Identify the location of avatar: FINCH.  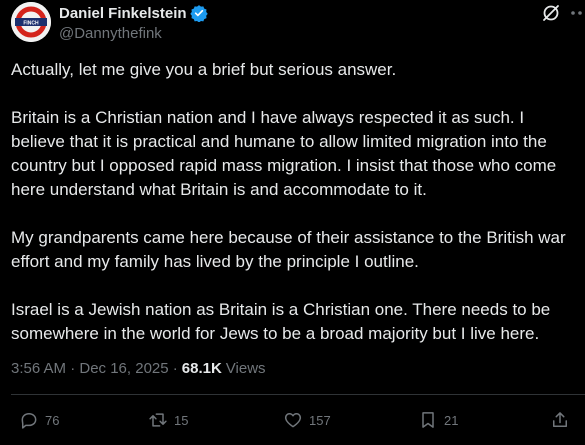
(31, 22).